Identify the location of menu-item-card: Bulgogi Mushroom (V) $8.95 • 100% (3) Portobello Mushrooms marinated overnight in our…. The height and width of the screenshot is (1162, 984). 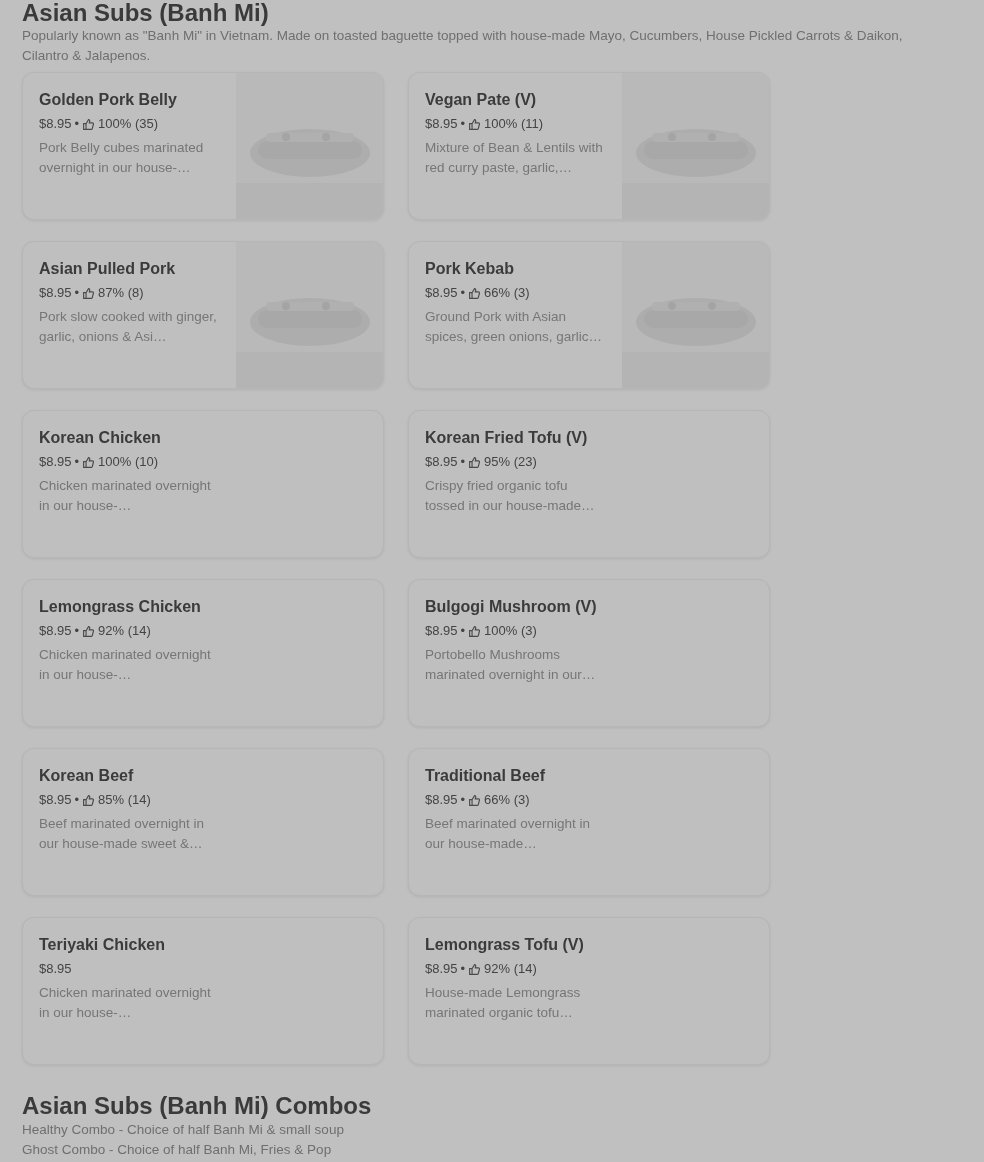
(589, 653).